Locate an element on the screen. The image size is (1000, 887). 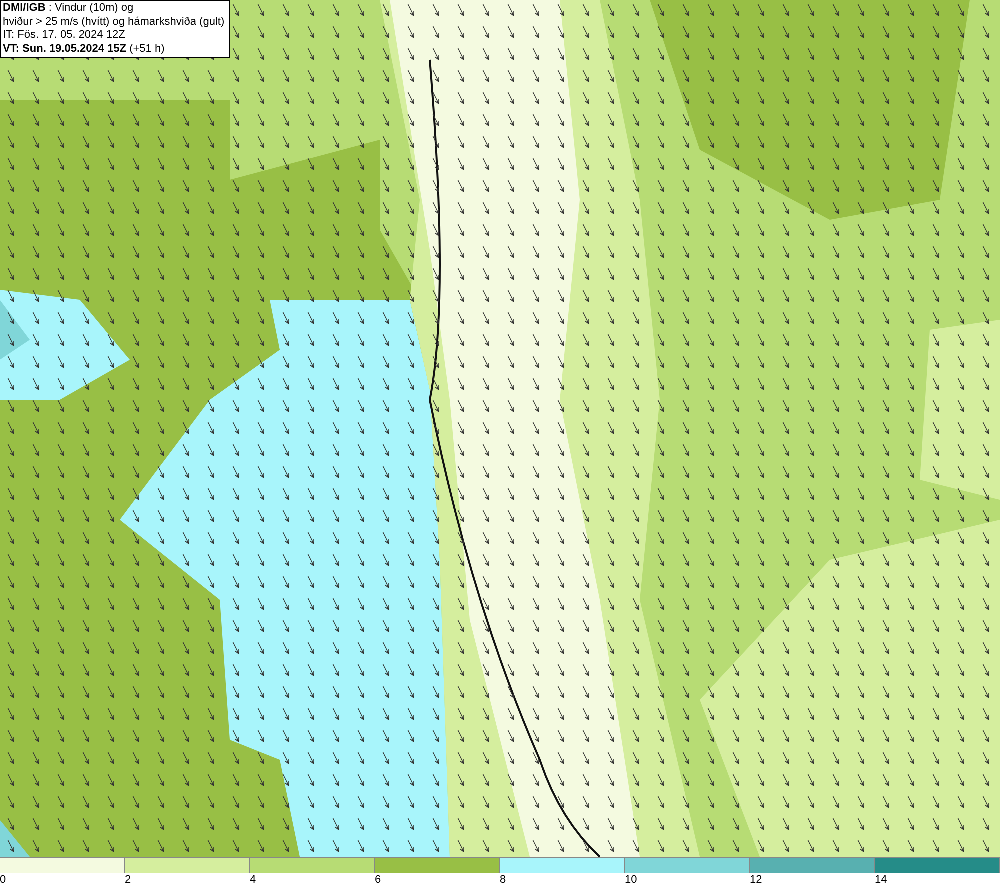
map-title-line: DMI/IGB : Vindur (10m) og is located at coordinates (69, 9).